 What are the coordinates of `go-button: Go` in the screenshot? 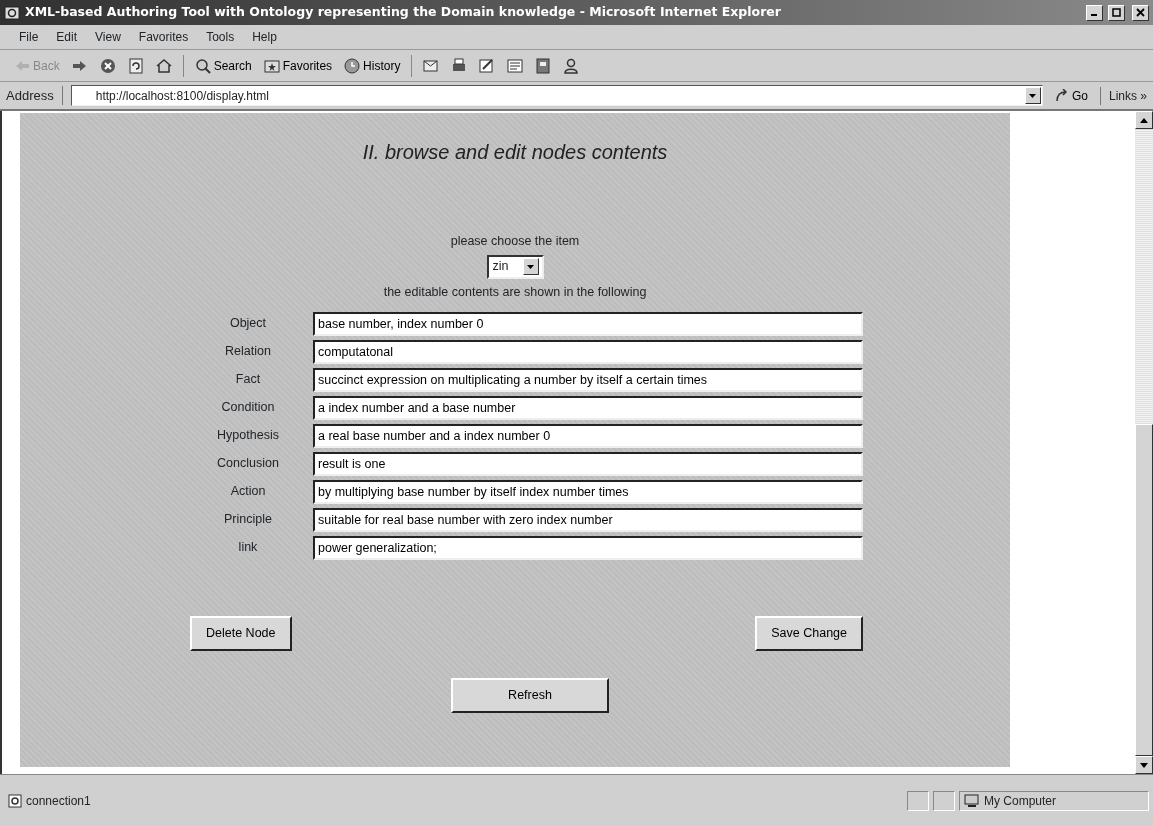 It's located at (1071, 95).